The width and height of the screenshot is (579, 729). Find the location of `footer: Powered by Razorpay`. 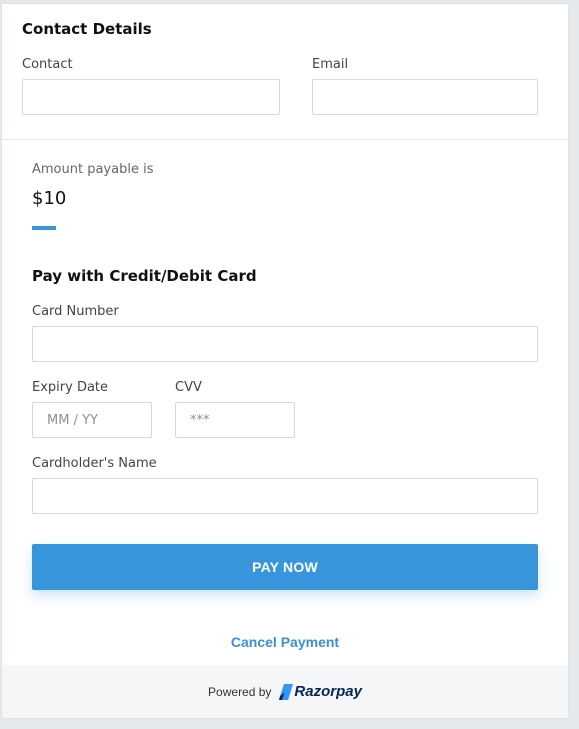

footer: Powered by Razorpay is located at coordinates (285, 691).